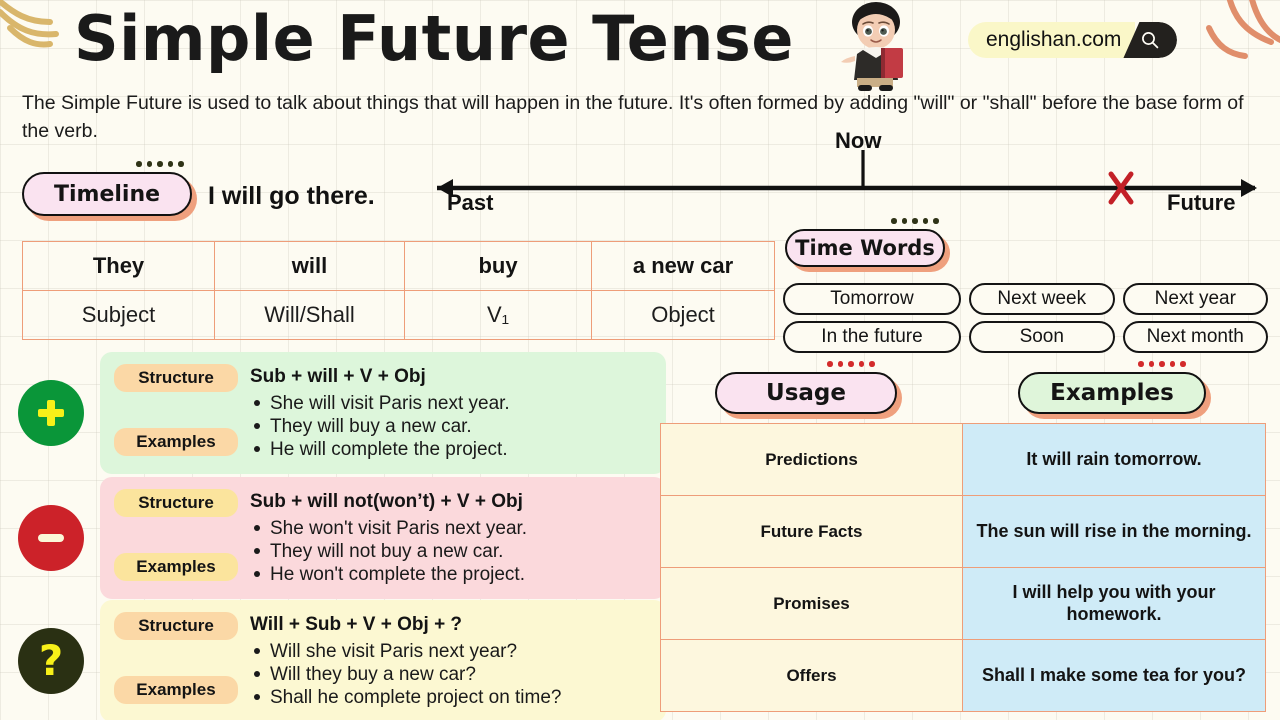 The image size is (1280, 720). Describe the element at coordinates (872, 46) in the screenshot. I see `mascot-illustration` at that location.